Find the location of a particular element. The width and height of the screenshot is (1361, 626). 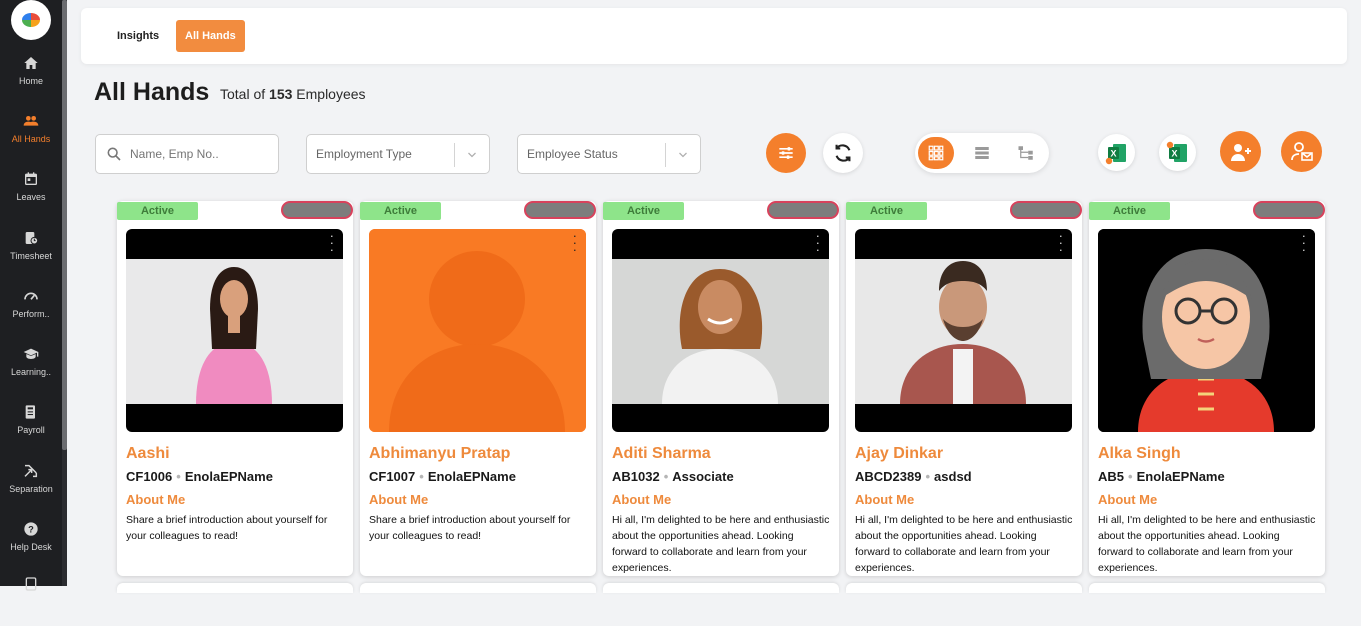

sidebar-item-label: Timesheet is located at coordinates (31, 256).